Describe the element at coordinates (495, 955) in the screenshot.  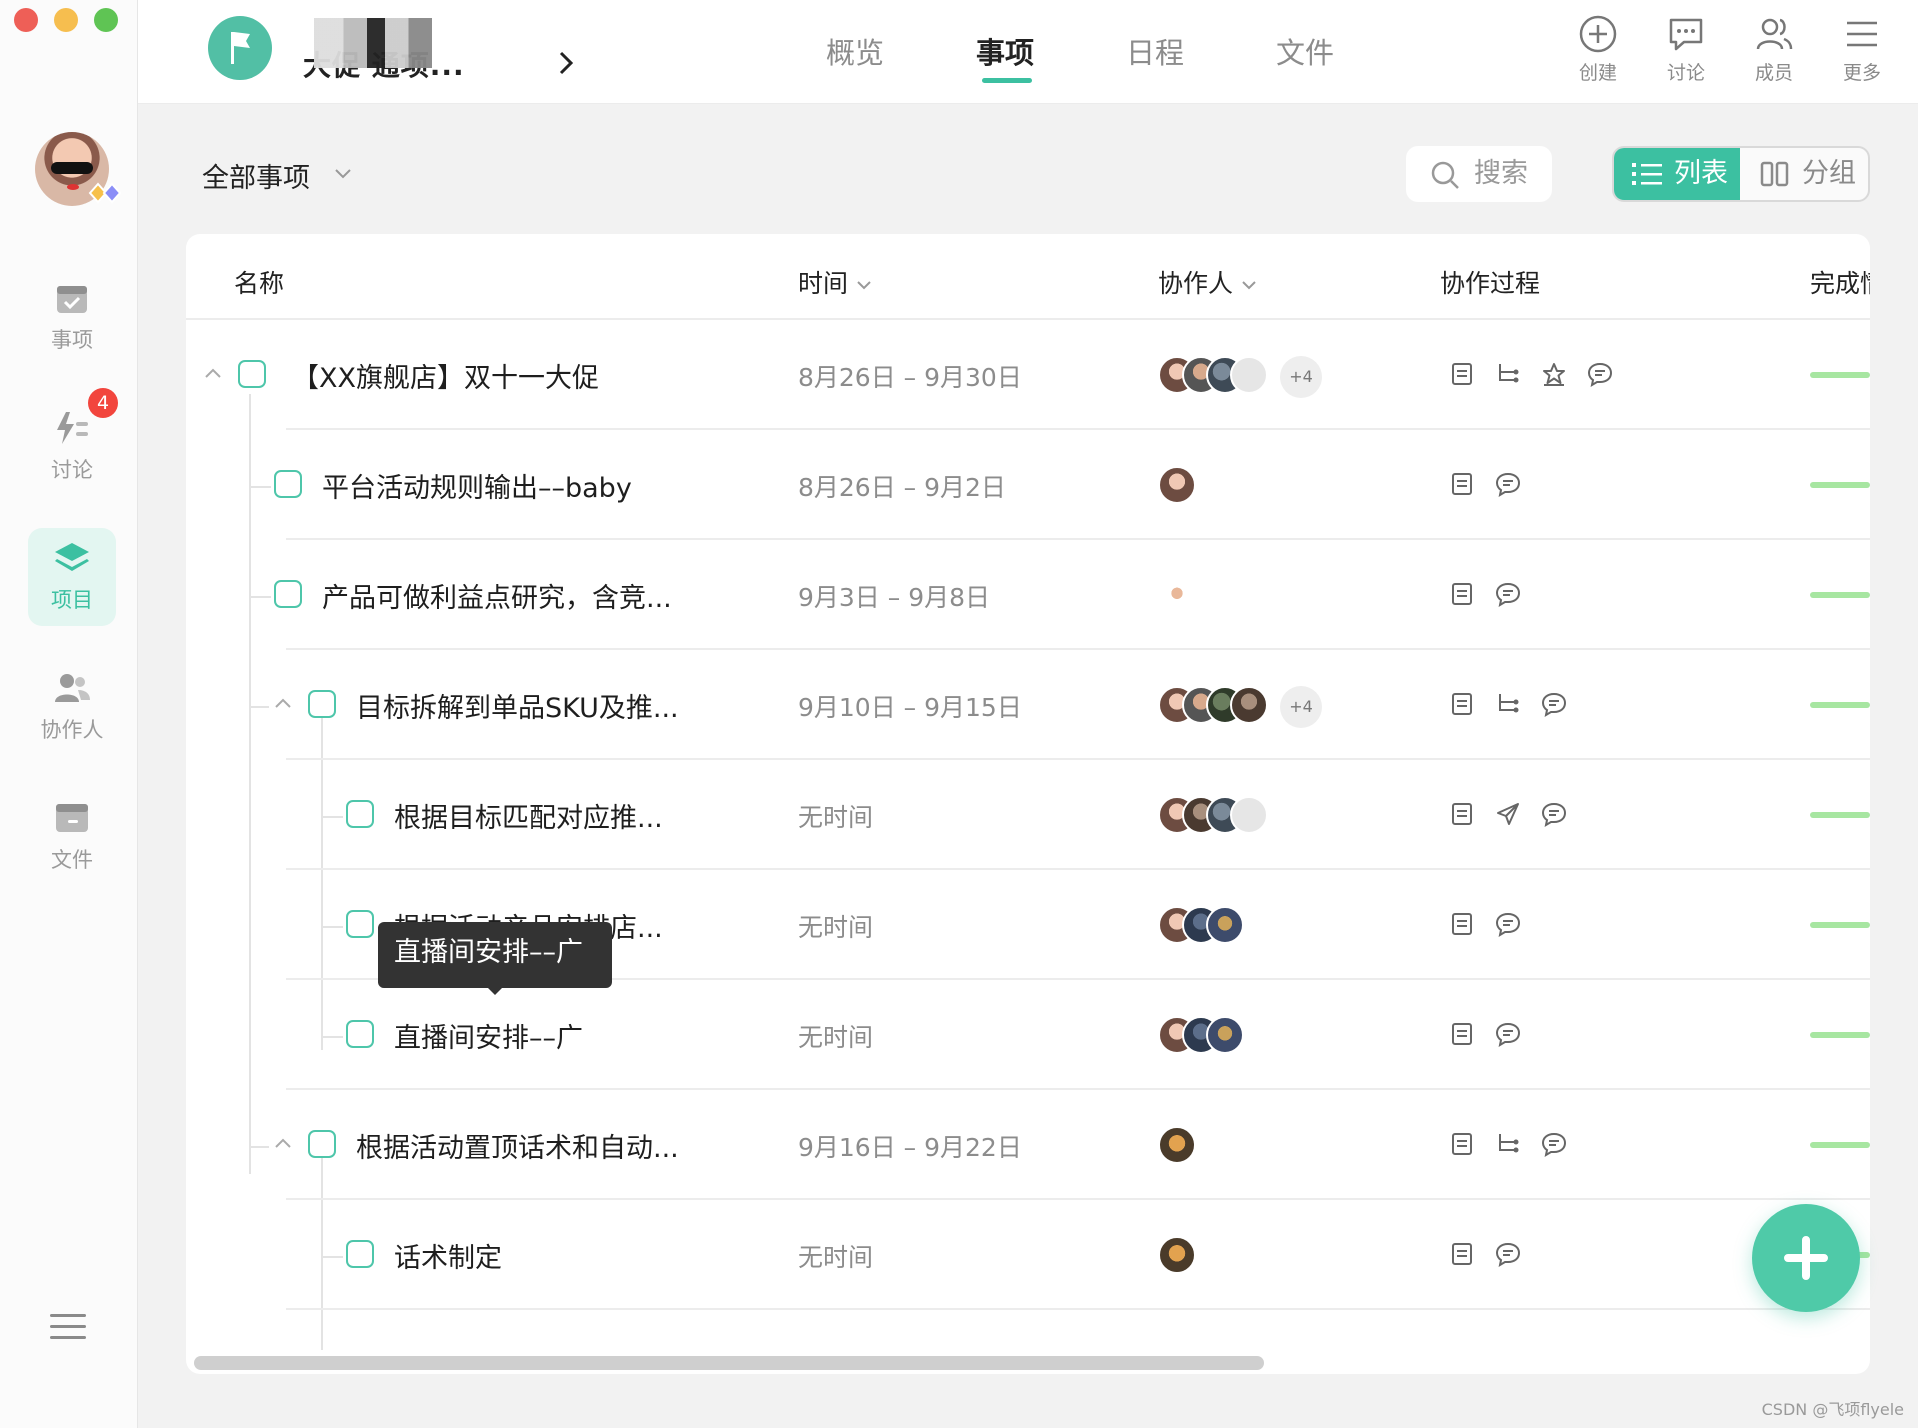
I see `task-name-tooltip: 直播间安排––广` at that location.